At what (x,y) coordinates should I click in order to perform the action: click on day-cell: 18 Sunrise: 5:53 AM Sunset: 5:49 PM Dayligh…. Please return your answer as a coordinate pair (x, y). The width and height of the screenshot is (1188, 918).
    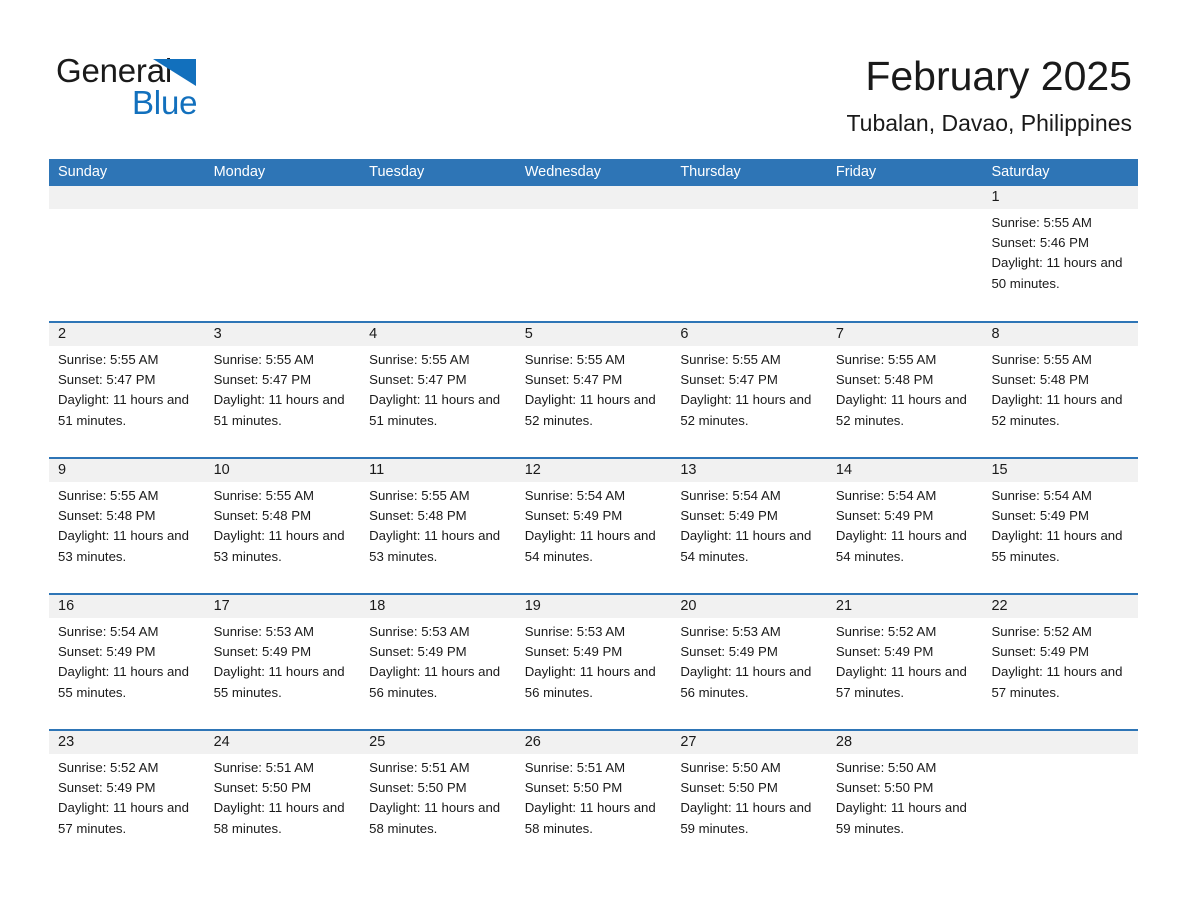
    Looking at the image, I should click on (438, 662).